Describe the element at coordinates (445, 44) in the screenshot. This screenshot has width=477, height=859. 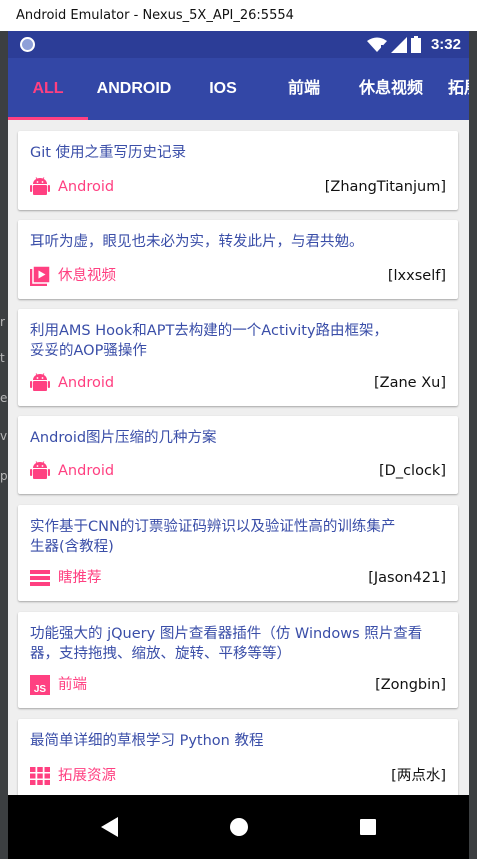
I see `status-time: 3:32` at that location.